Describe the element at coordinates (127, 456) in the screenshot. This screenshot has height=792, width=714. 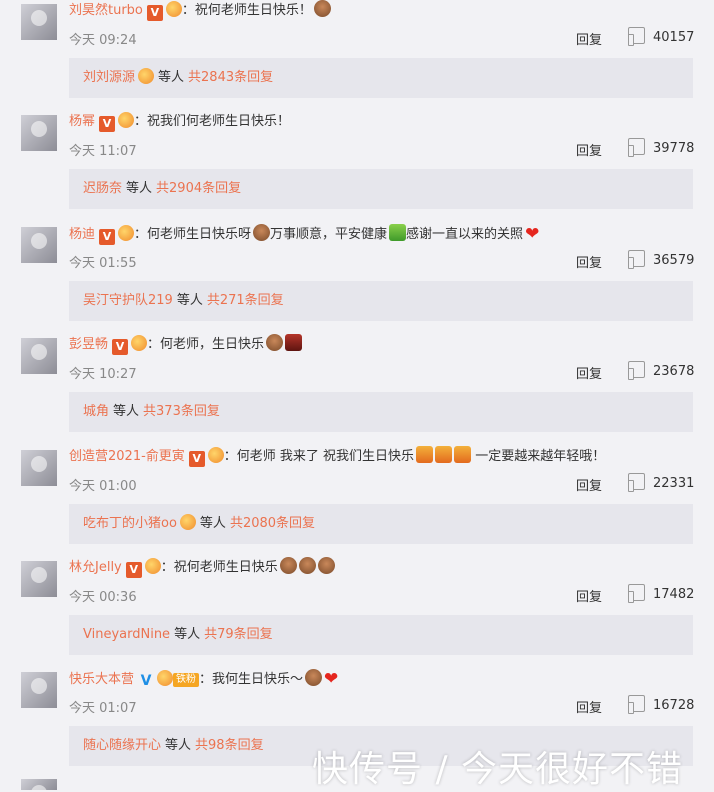
I see `user-name: 创造营2021-俞更寅` at that location.